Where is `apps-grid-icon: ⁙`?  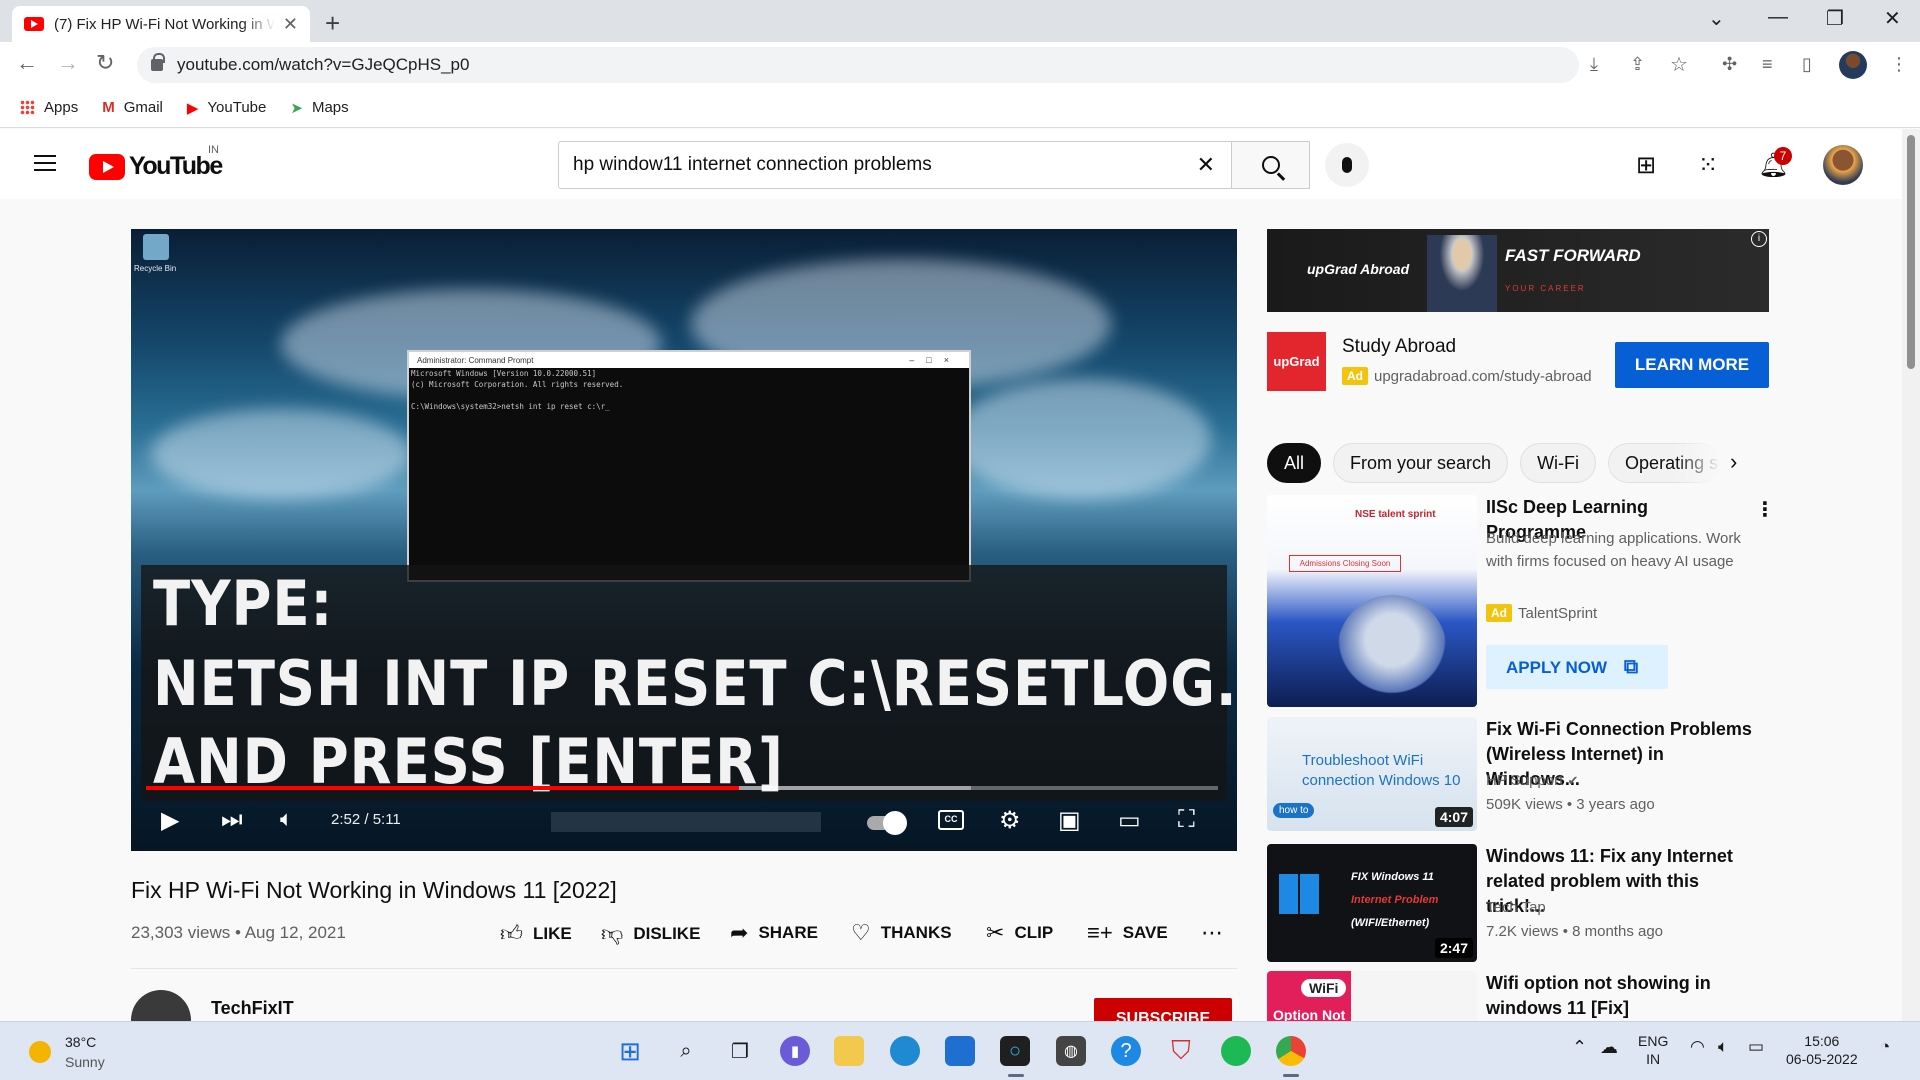 apps-grid-icon: ⁙ is located at coordinates (1708, 165).